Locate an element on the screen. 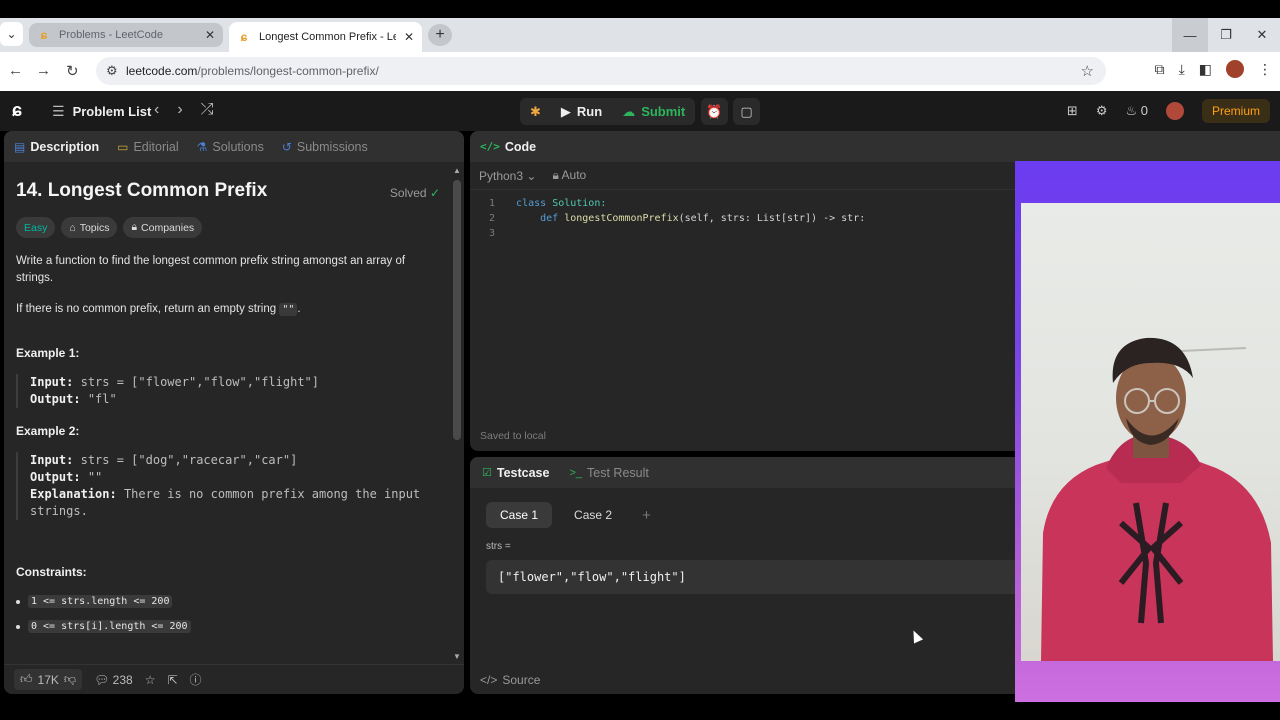 This screenshot has height=720, width=1280. submit-button: ☁ Submit is located at coordinates (653, 111).